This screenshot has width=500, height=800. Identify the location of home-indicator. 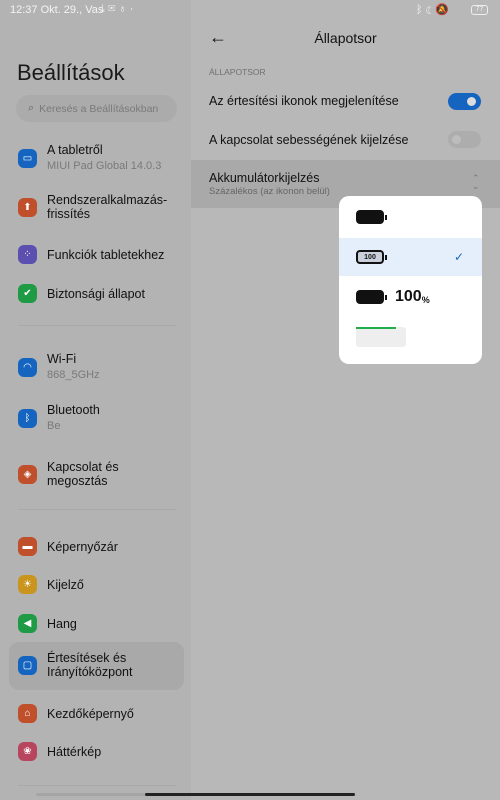
(250, 794).